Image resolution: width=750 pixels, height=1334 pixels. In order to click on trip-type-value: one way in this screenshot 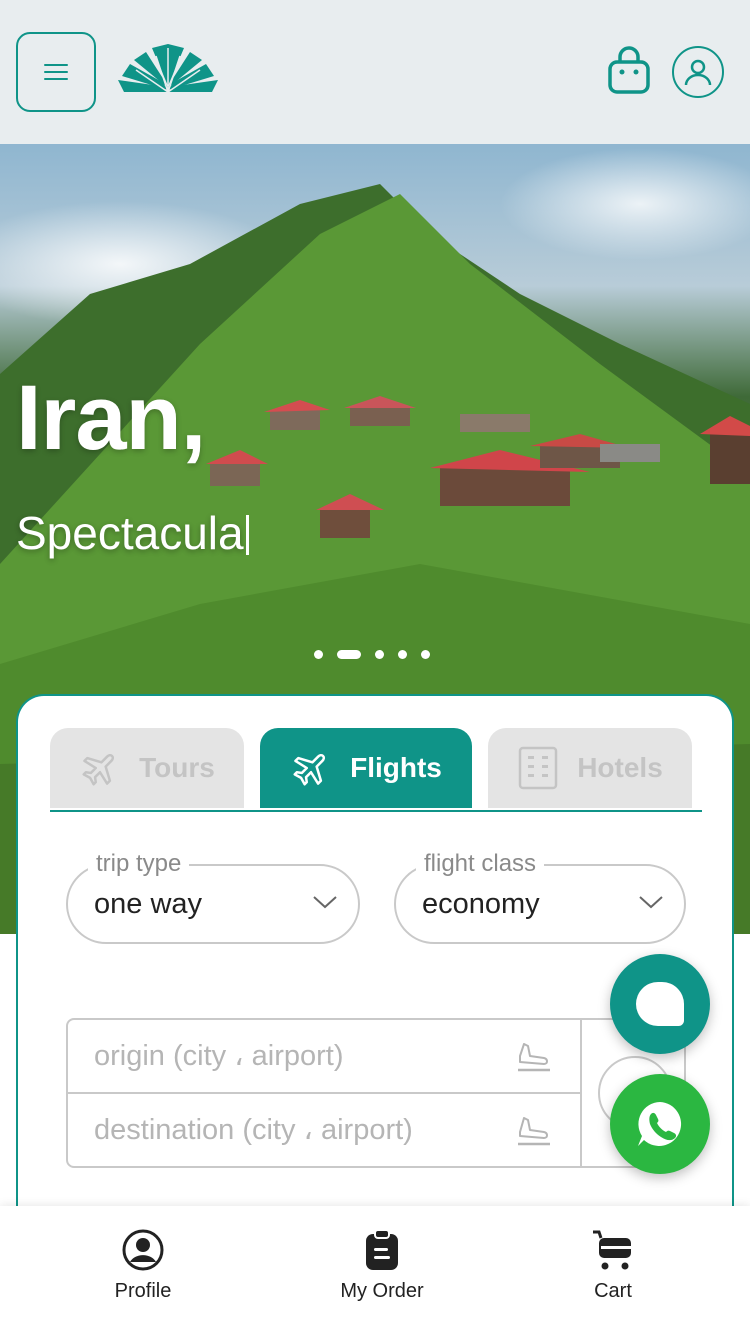, I will do `click(148, 904)`.